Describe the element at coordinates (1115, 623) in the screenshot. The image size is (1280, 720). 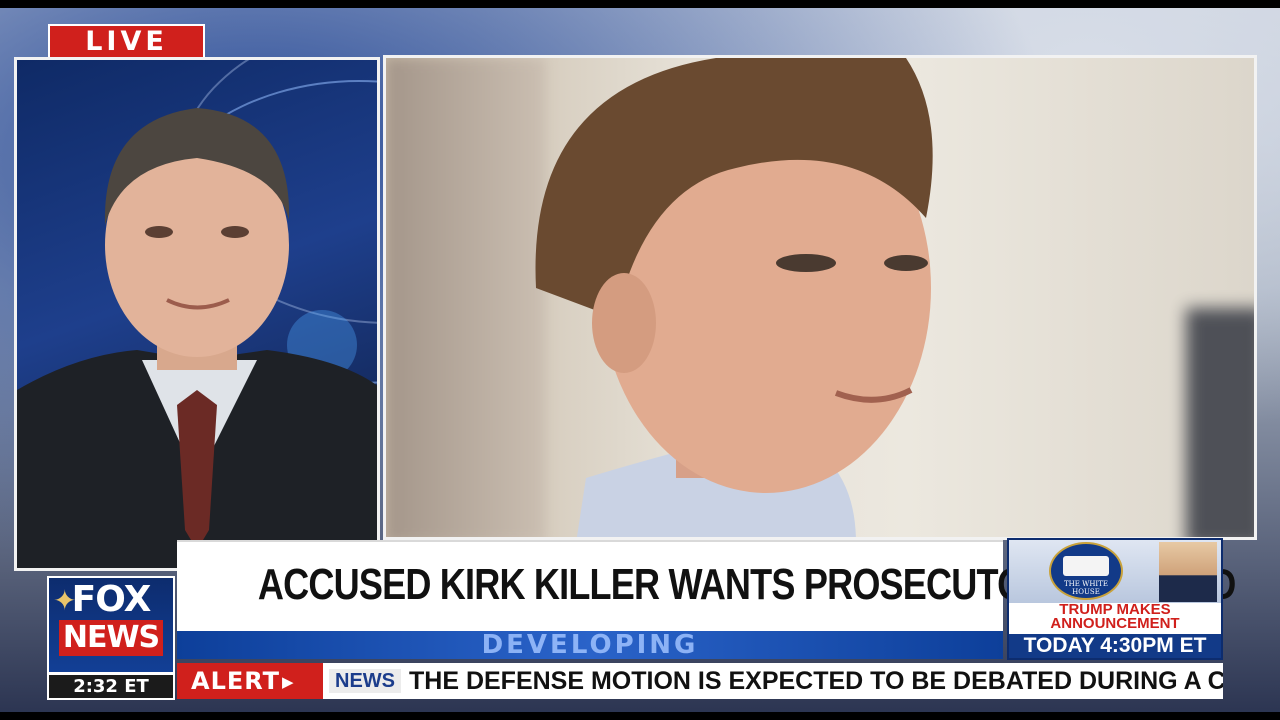
I see `promo-headline-line2: ANNOUNCEMENT` at that location.